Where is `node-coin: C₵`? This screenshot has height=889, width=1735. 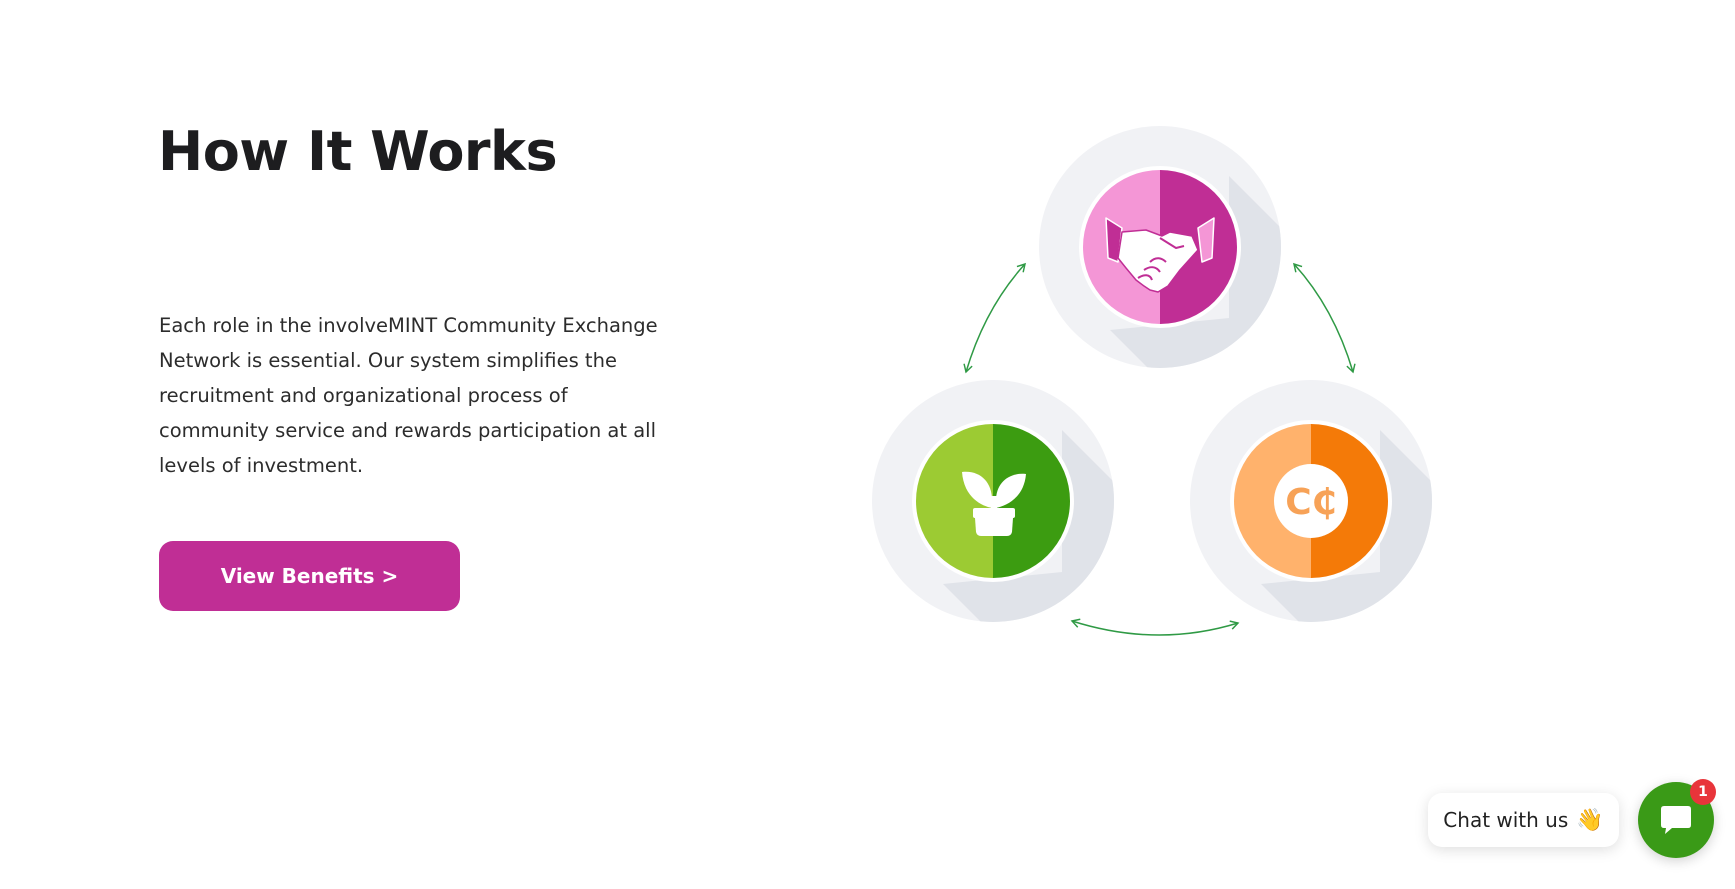 node-coin: C₵ is located at coordinates (1311, 501).